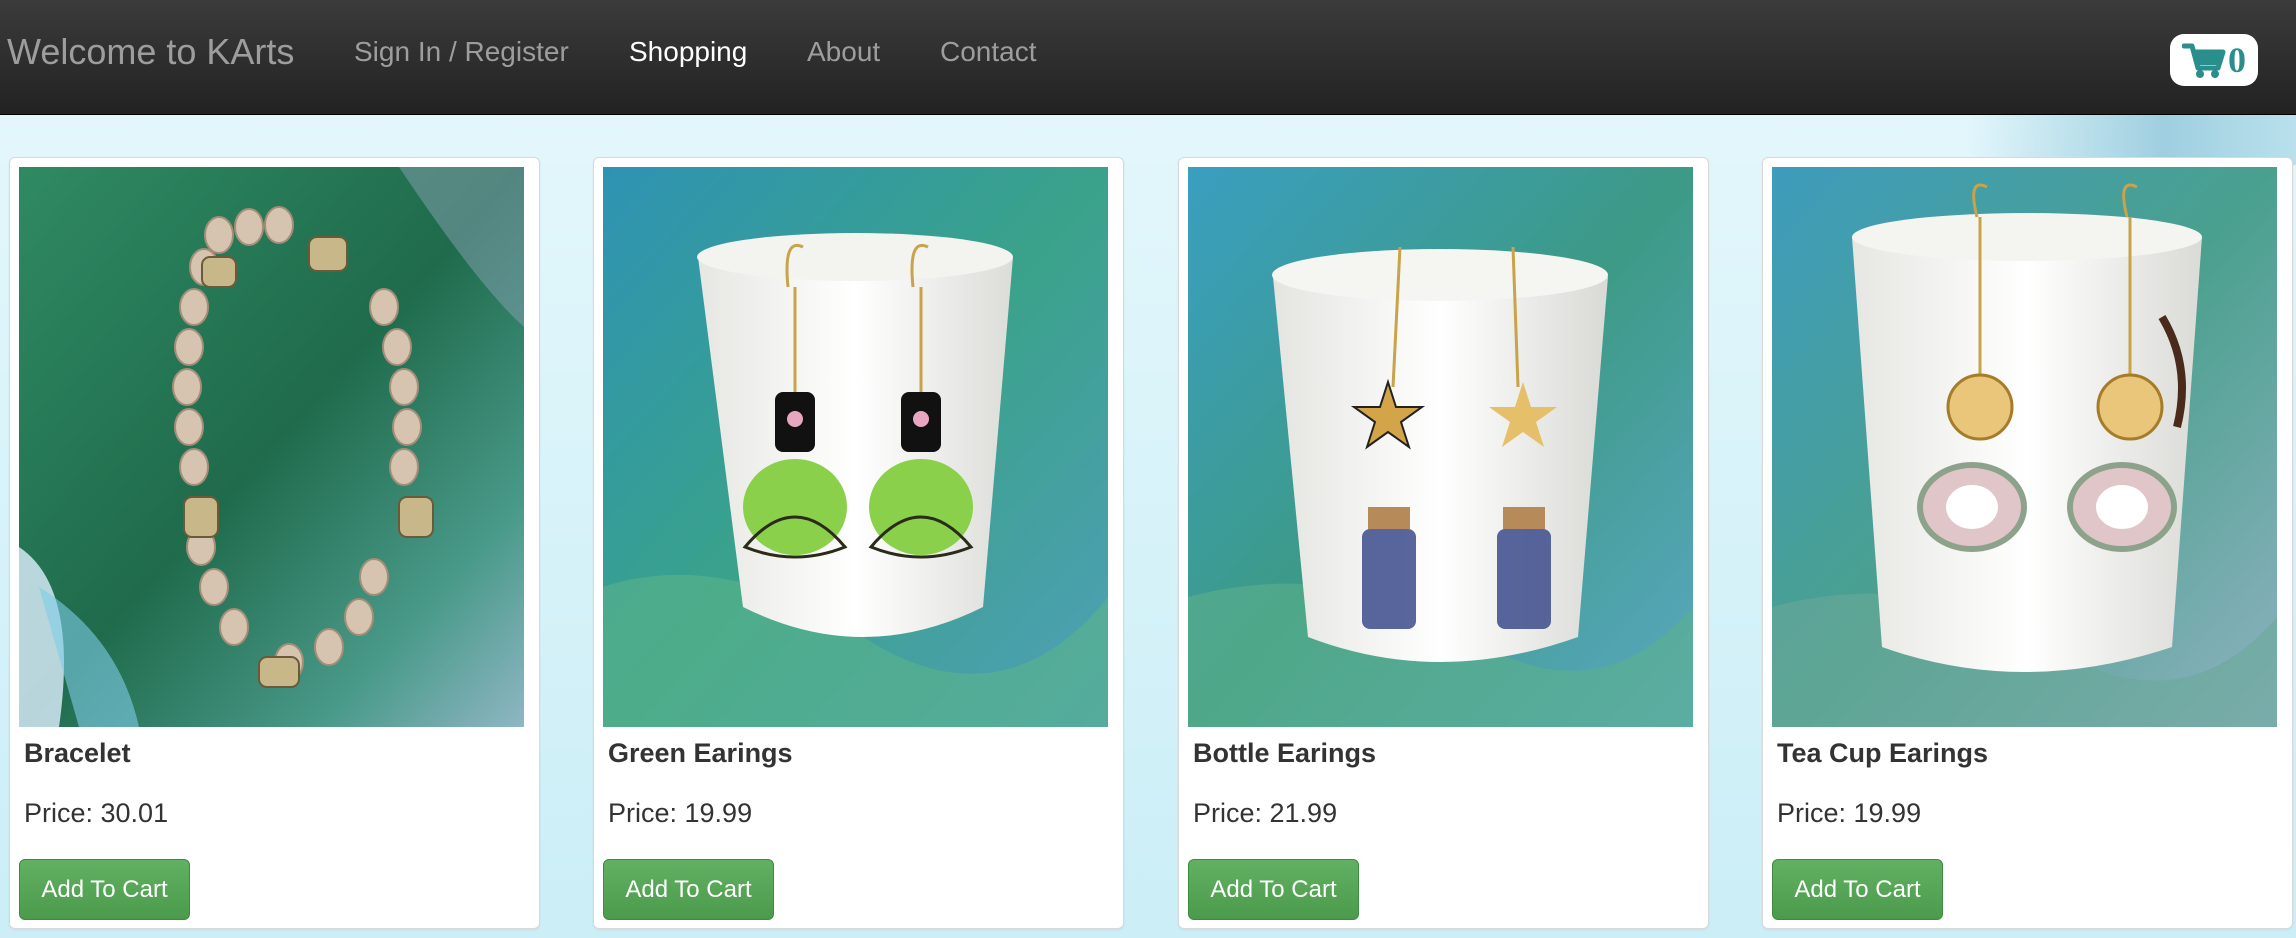  Describe the element at coordinates (2024, 447) in the screenshot. I see `product-image-tea-cup-earings` at that location.